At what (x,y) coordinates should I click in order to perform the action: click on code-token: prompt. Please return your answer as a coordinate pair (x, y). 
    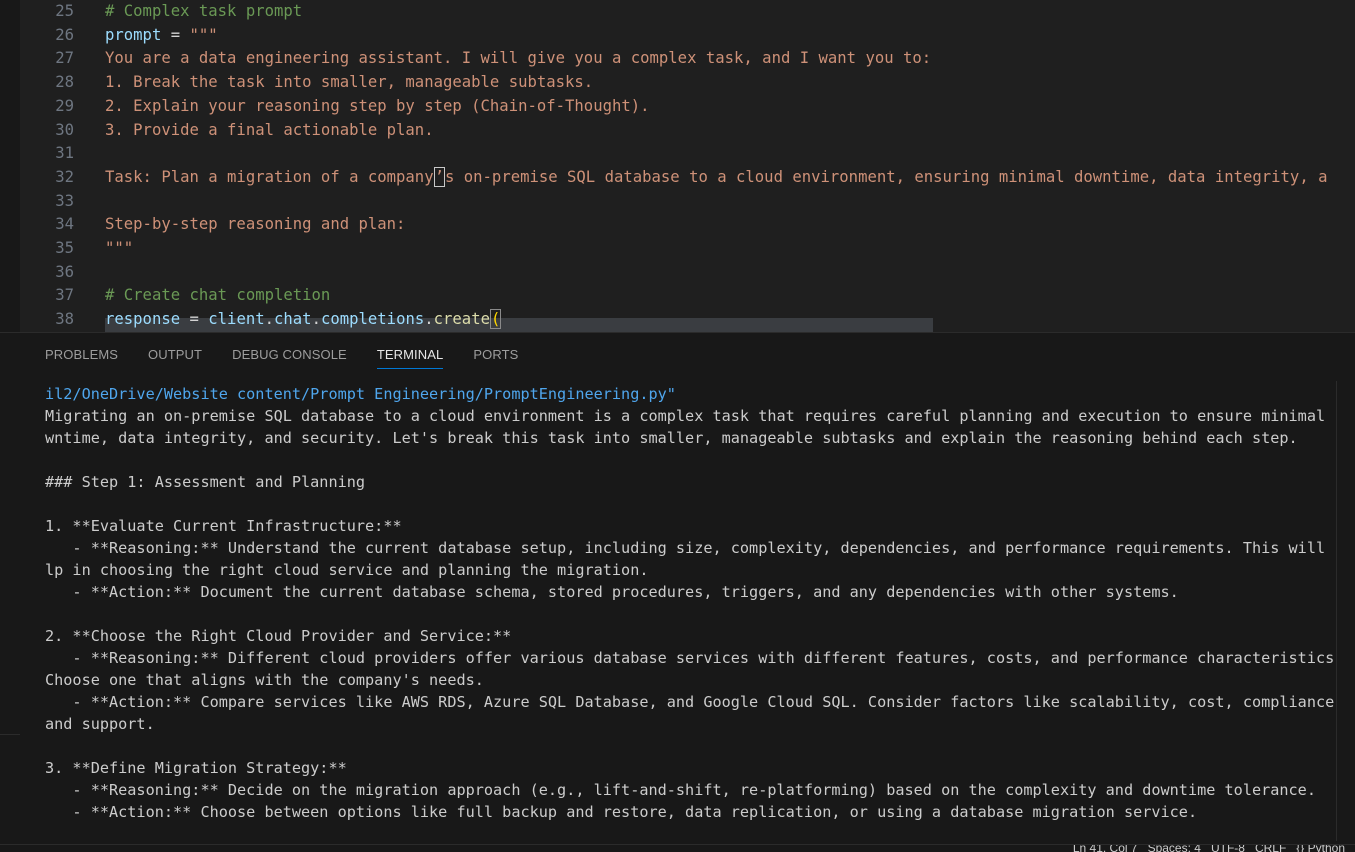
    Looking at the image, I should click on (133, 34).